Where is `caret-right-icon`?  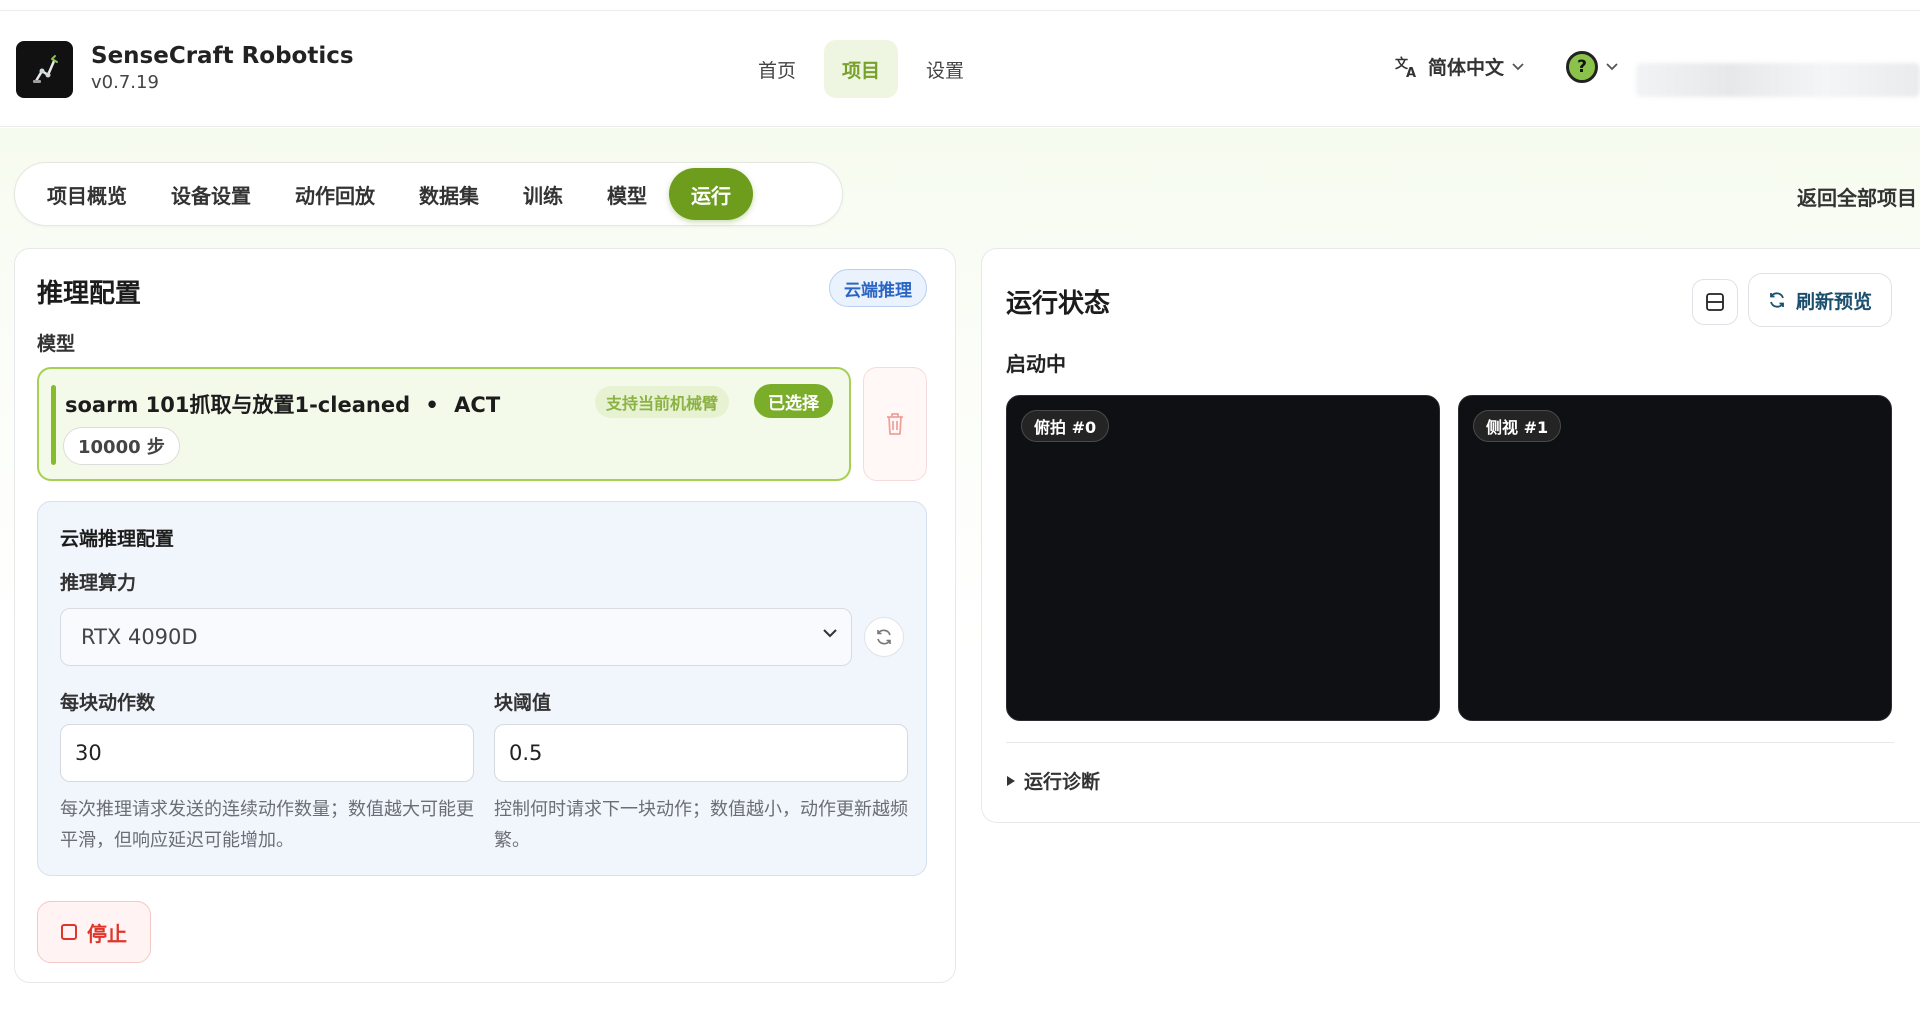 caret-right-icon is located at coordinates (1011, 780).